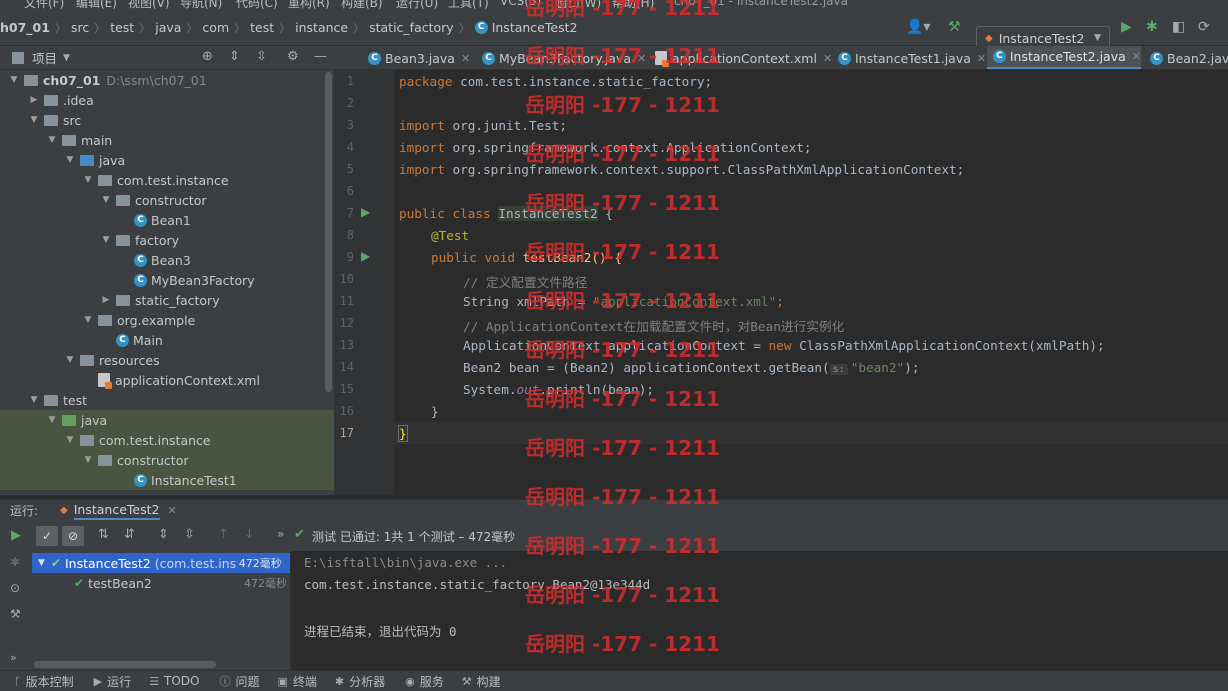 This screenshot has width=1228, height=691. I want to click on current-line-highlight, so click(811, 433).